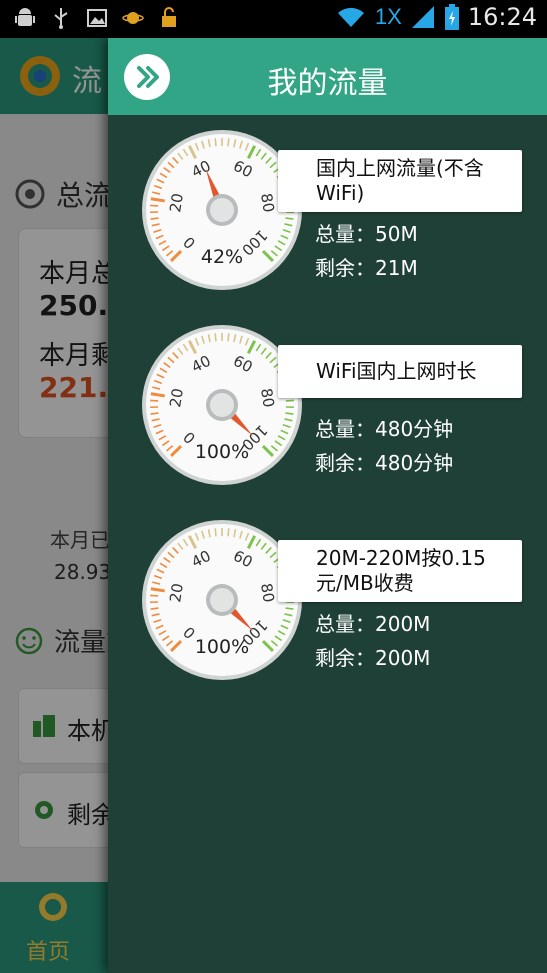 This screenshot has width=547, height=973. I want to click on remaining-stat: 剩余：21M, so click(366, 268).